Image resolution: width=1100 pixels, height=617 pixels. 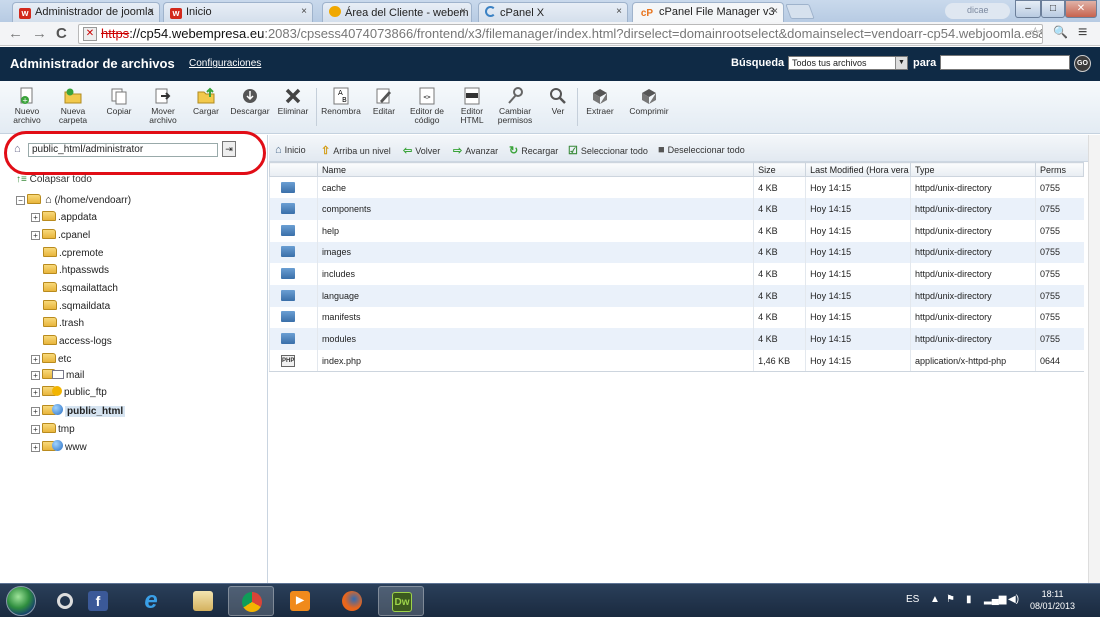 What do you see at coordinates (98, 601) in the screenshot?
I see `taskbar-app: f` at bounding box center [98, 601].